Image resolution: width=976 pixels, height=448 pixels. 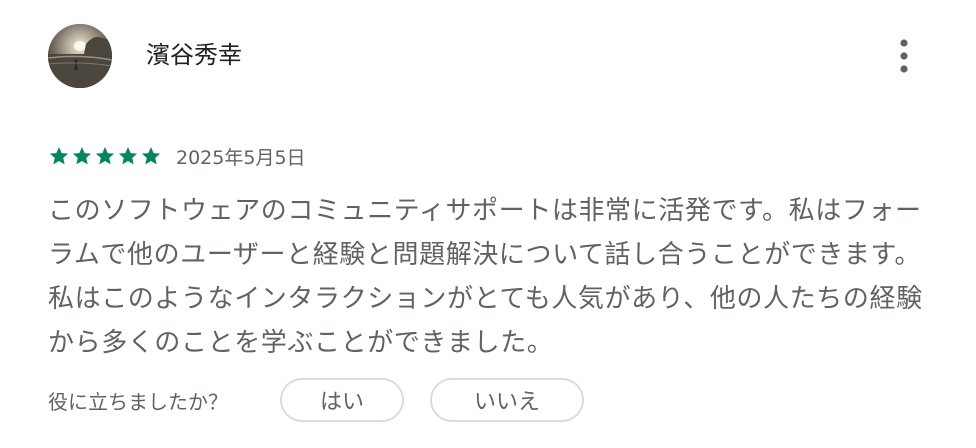 I want to click on avatar, so click(x=80, y=56).